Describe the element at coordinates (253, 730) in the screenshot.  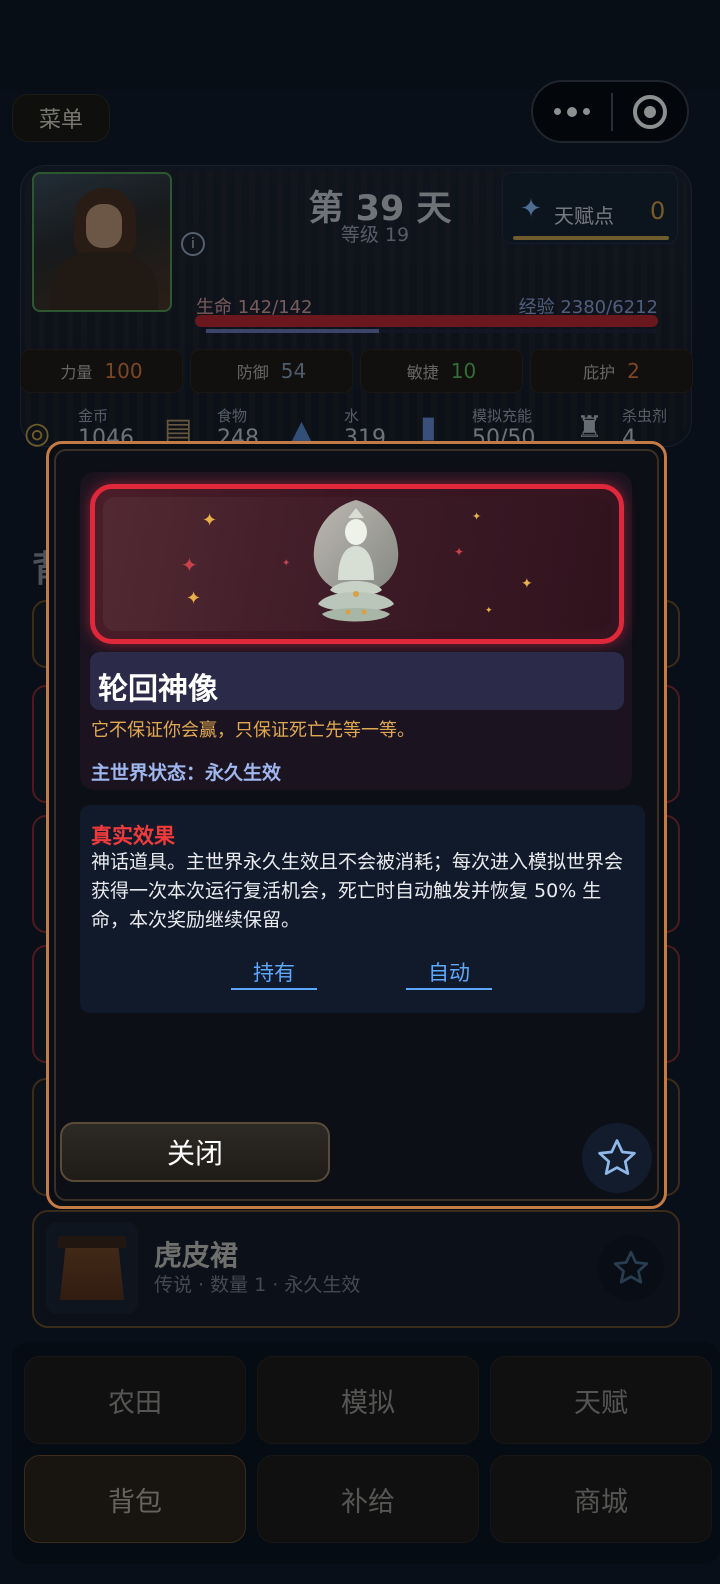
I see `item-quote: 它不保证你会赢，只保证死亡先等一等。` at that location.